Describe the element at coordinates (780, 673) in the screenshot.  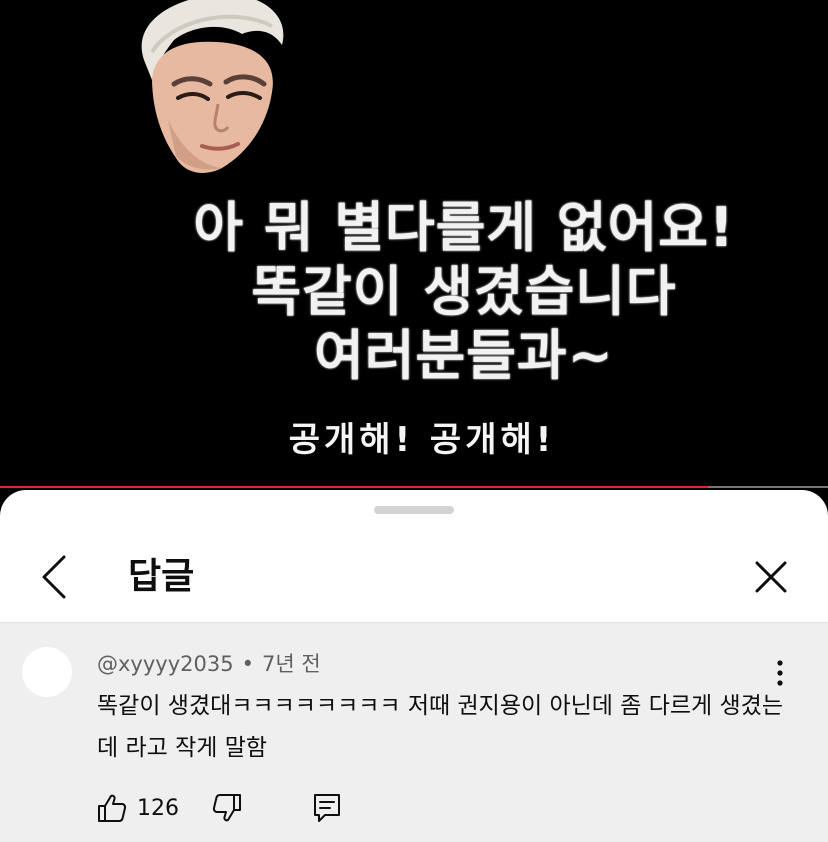
I see `more-vertical-icon` at that location.